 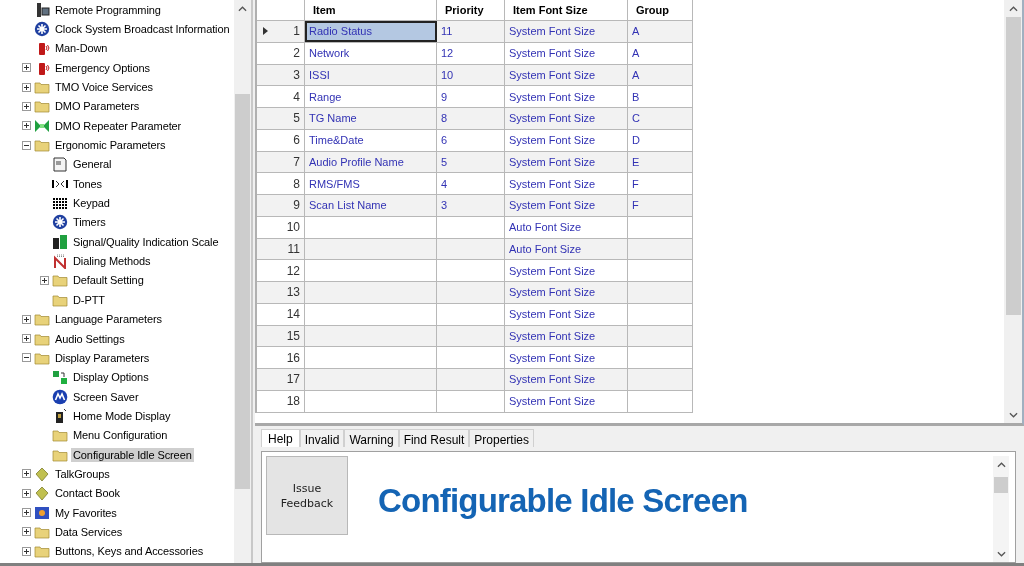 I want to click on tree-item: Dialing Methods, so click(x=112, y=261).